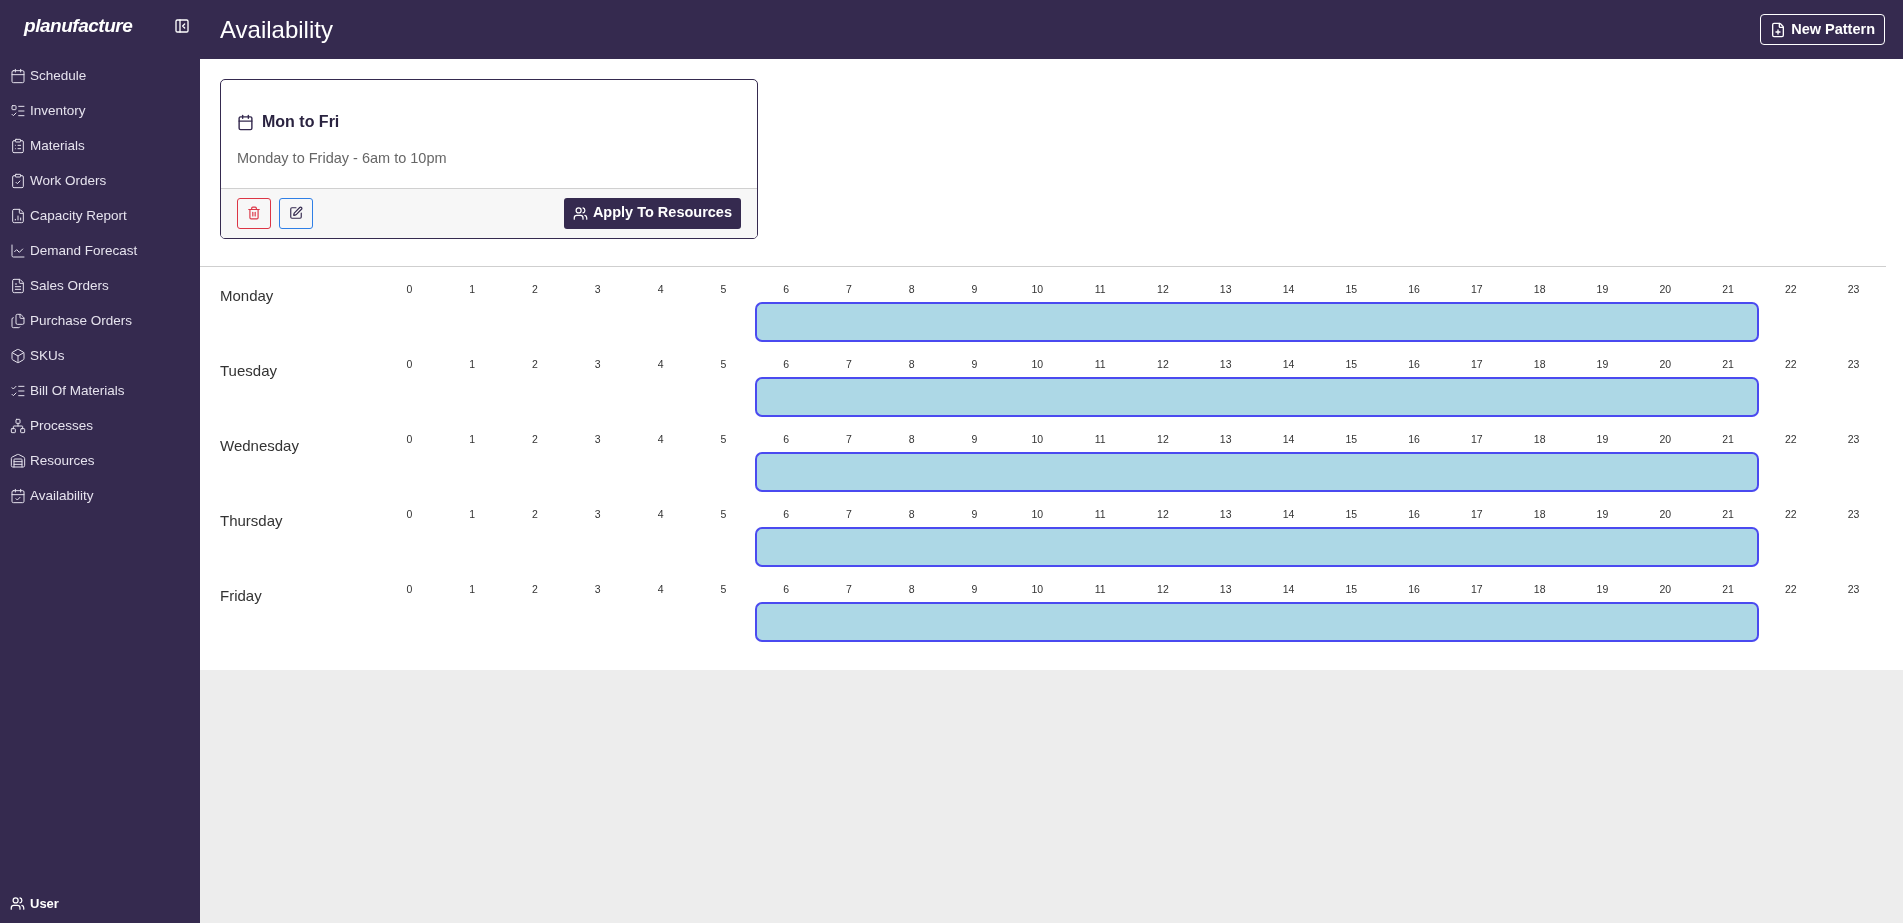 This screenshot has height=923, width=1903. Describe the element at coordinates (100, 356) in the screenshot. I see `sidebar-item: SKUs` at that location.